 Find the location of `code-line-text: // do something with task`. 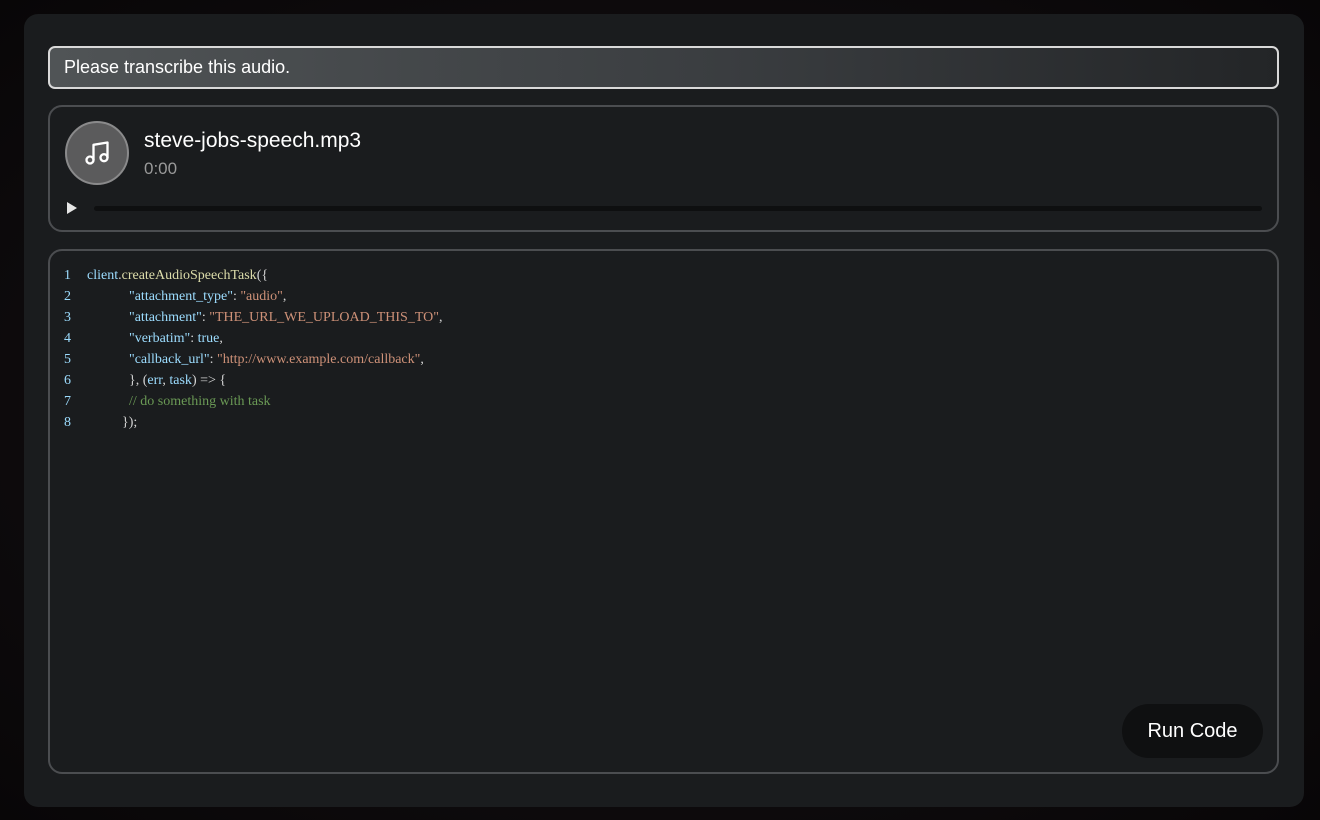

code-line-text: // do something with task is located at coordinates (179, 401).